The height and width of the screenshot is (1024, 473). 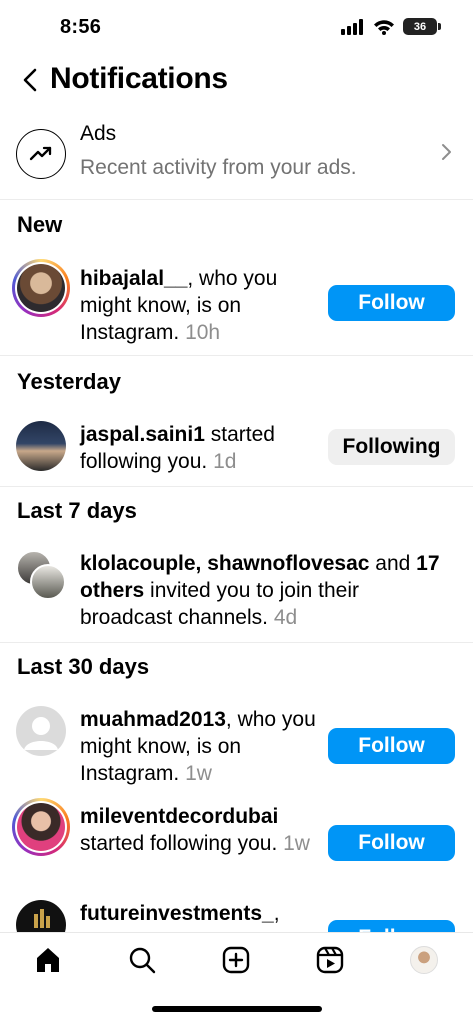 I want to click on username: mileventdecordubai, so click(x=179, y=816).